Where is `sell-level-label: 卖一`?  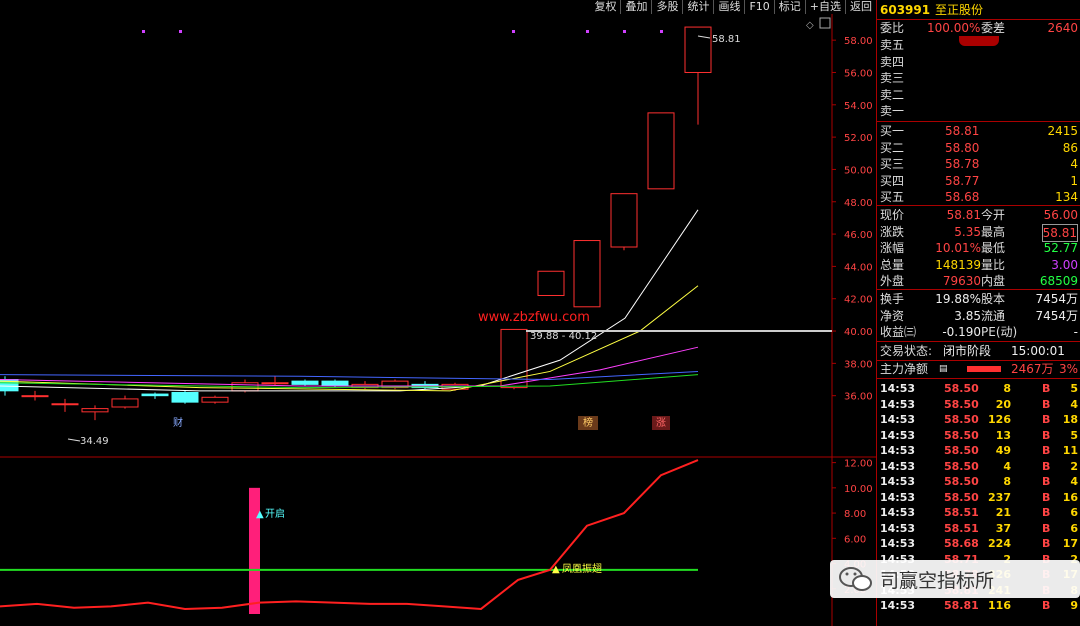
sell-level-label: 卖一 is located at coordinates (892, 111).